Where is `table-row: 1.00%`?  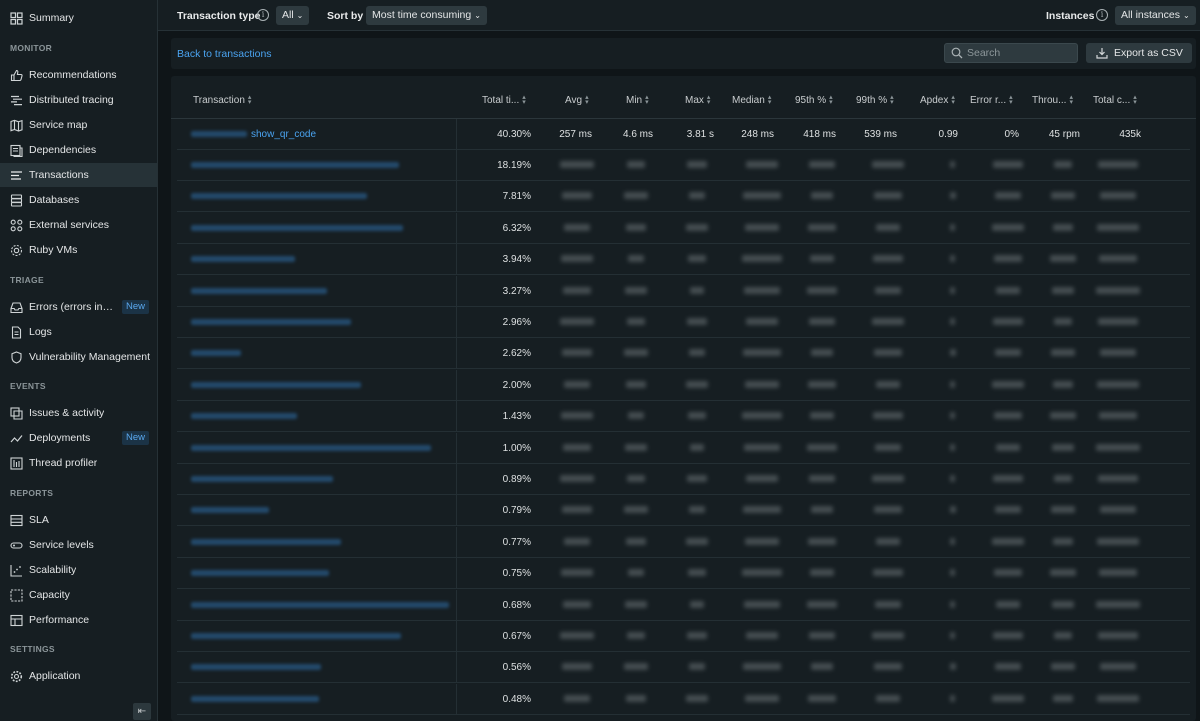
table-row: 1.00% is located at coordinates (683, 448).